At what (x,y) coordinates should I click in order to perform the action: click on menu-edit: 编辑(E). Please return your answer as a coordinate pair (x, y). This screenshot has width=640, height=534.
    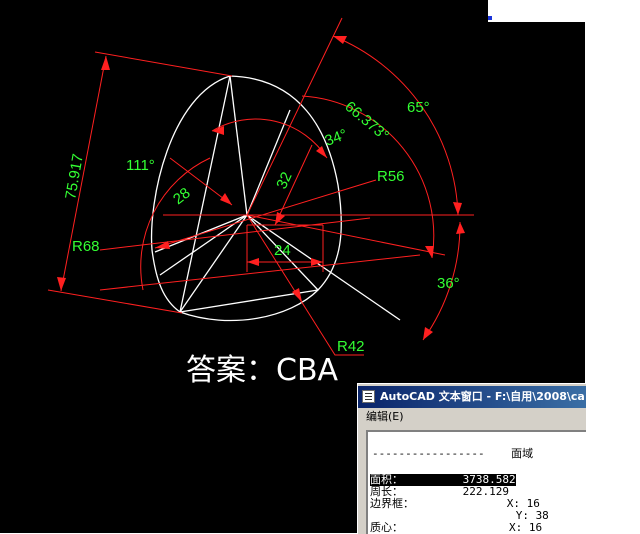
    Looking at the image, I should click on (385, 417).